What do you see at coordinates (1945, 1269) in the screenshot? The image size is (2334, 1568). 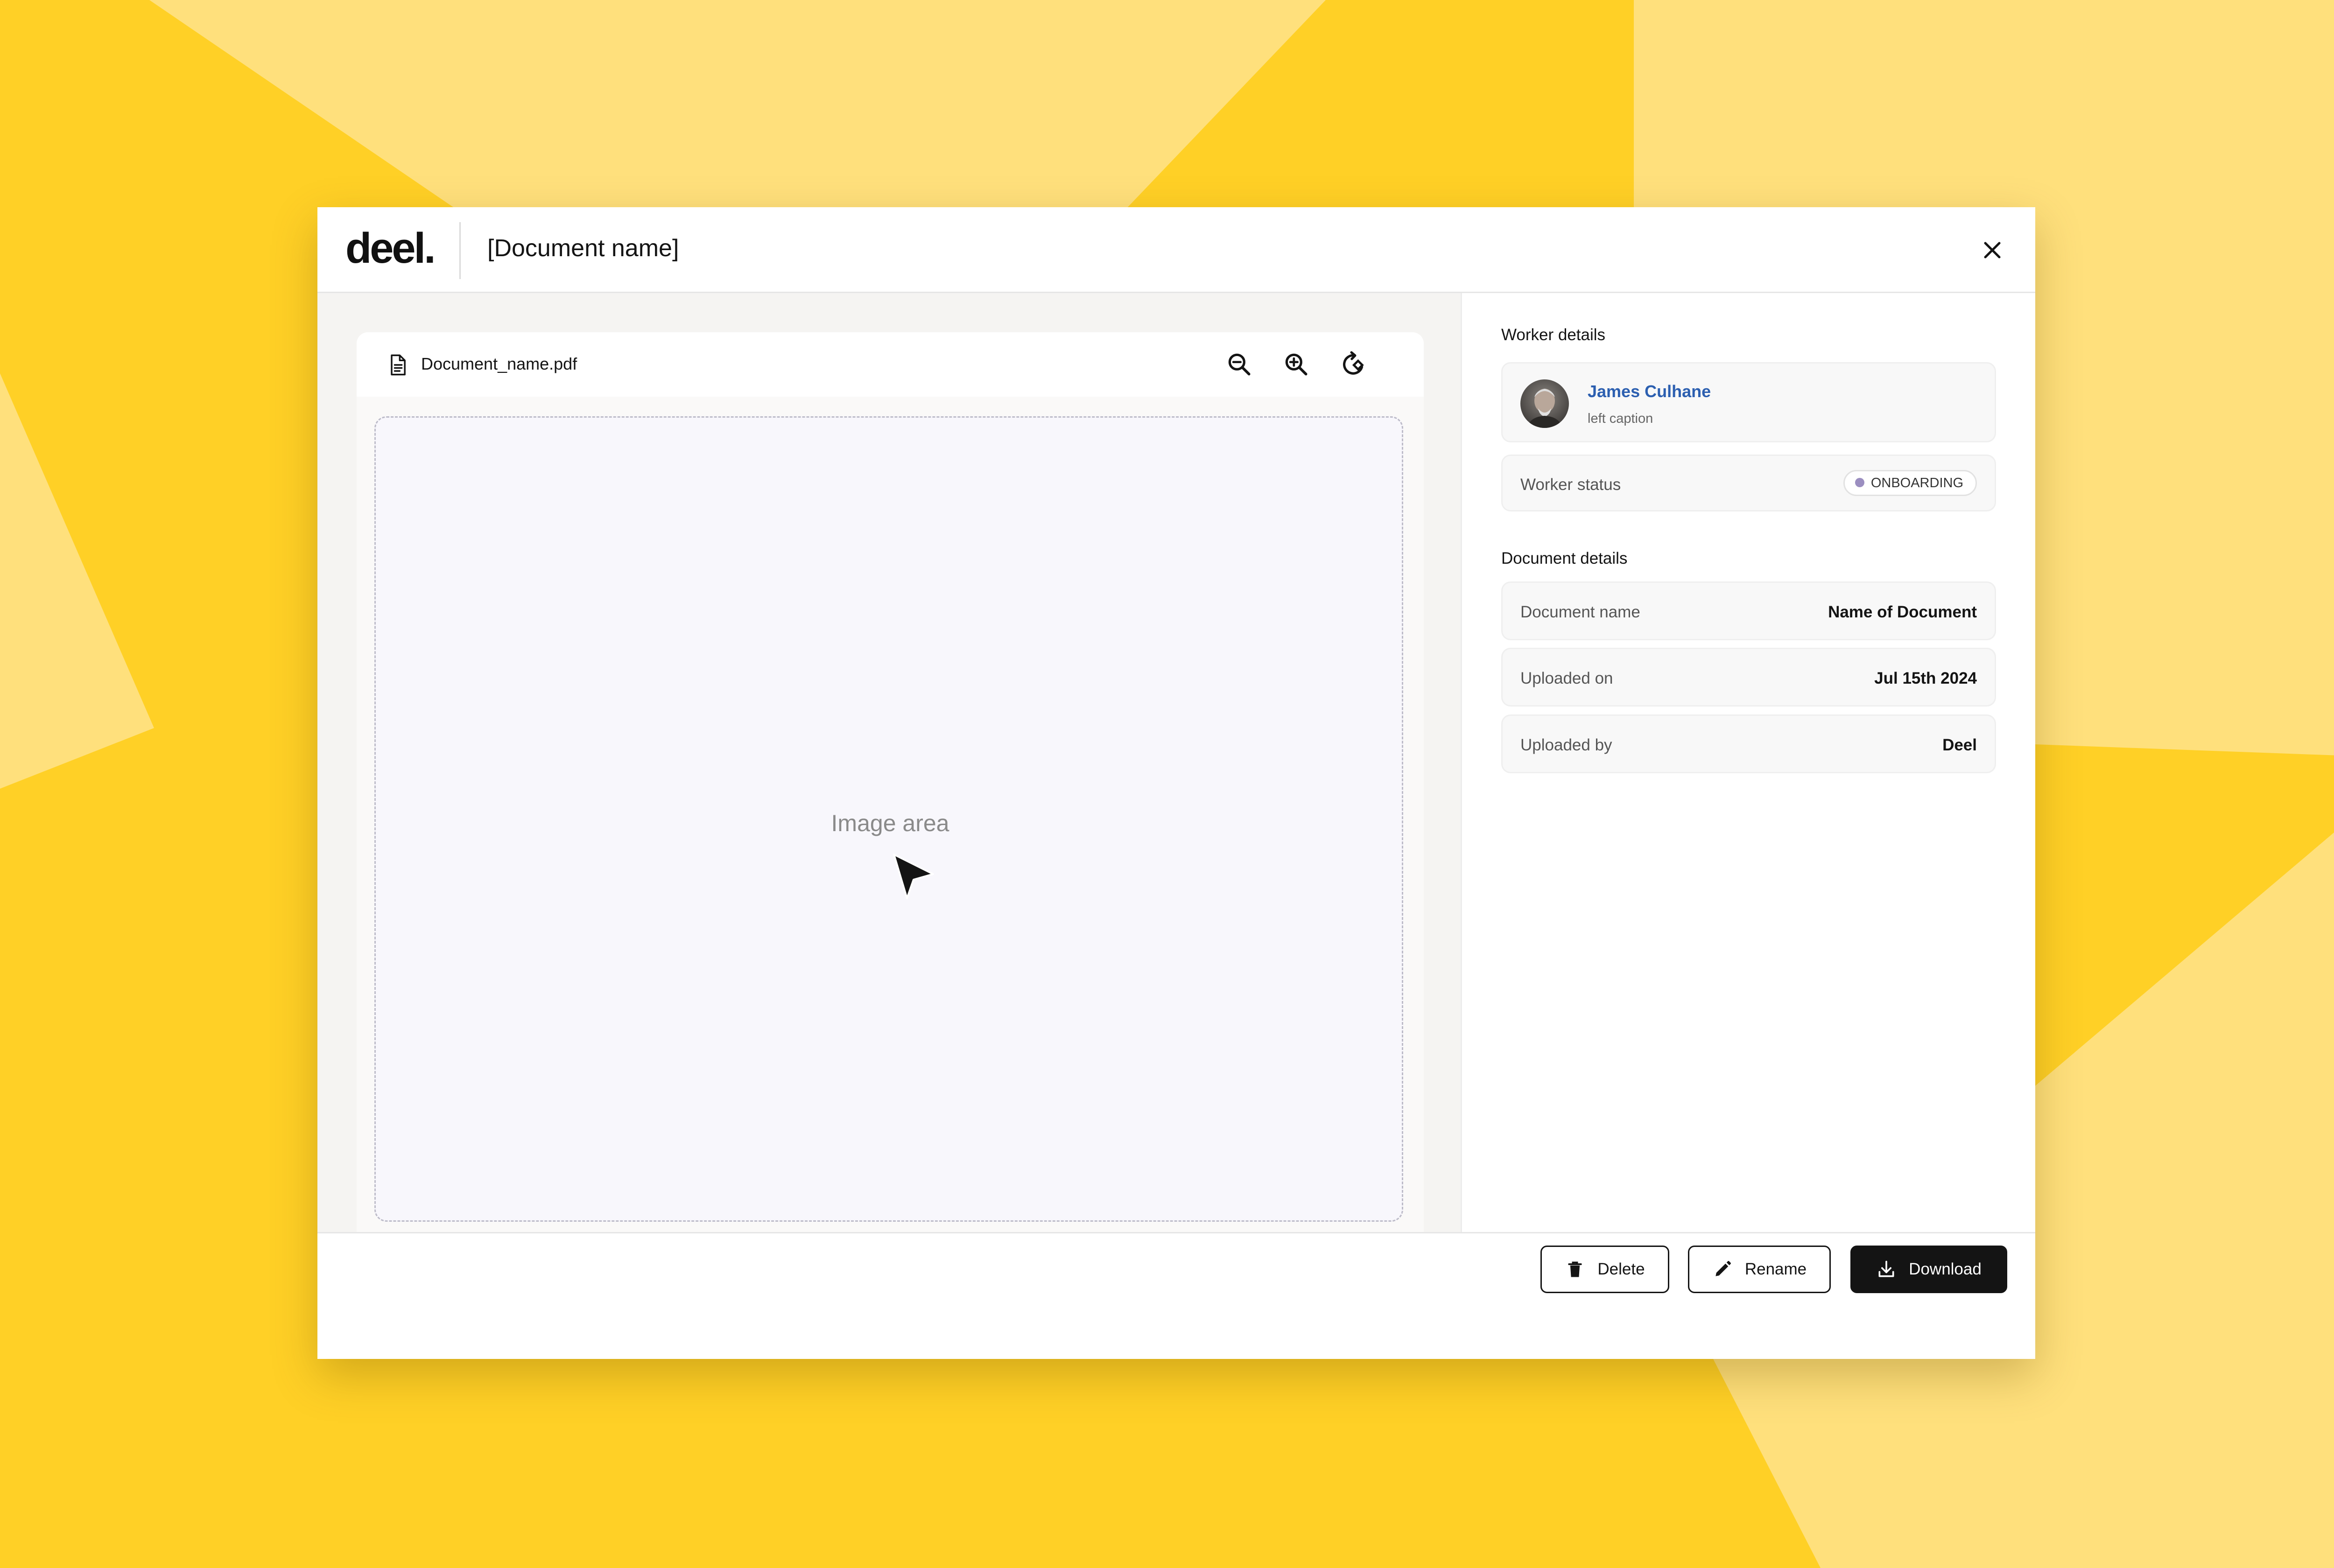 I see `download-button-label: Download` at bounding box center [1945, 1269].